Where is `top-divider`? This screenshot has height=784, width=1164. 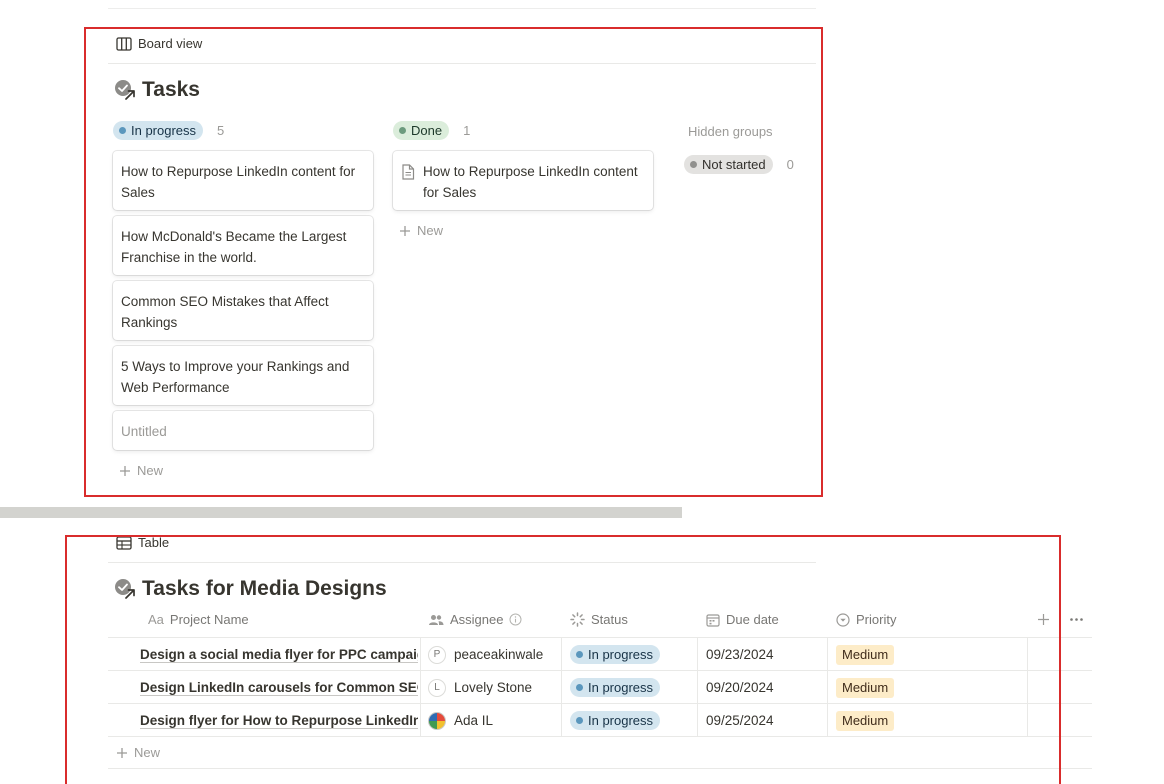 top-divider is located at coordinates (462, 8).